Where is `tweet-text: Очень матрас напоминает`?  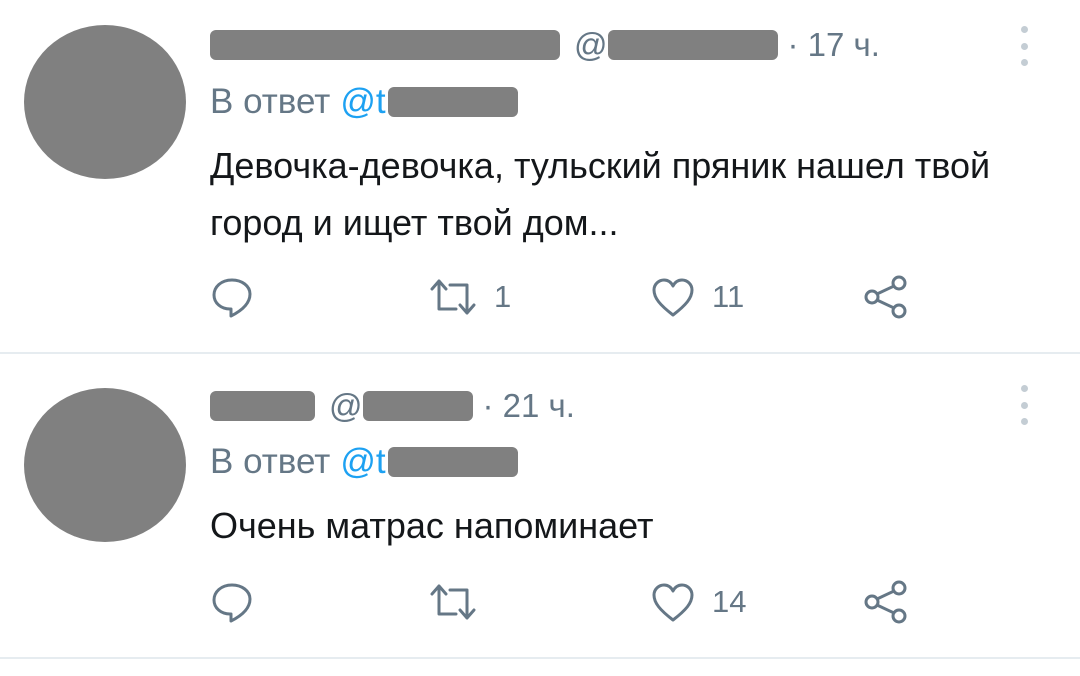
tweet-text: Очень матрас напоминает is located at coordinates (432, 525).